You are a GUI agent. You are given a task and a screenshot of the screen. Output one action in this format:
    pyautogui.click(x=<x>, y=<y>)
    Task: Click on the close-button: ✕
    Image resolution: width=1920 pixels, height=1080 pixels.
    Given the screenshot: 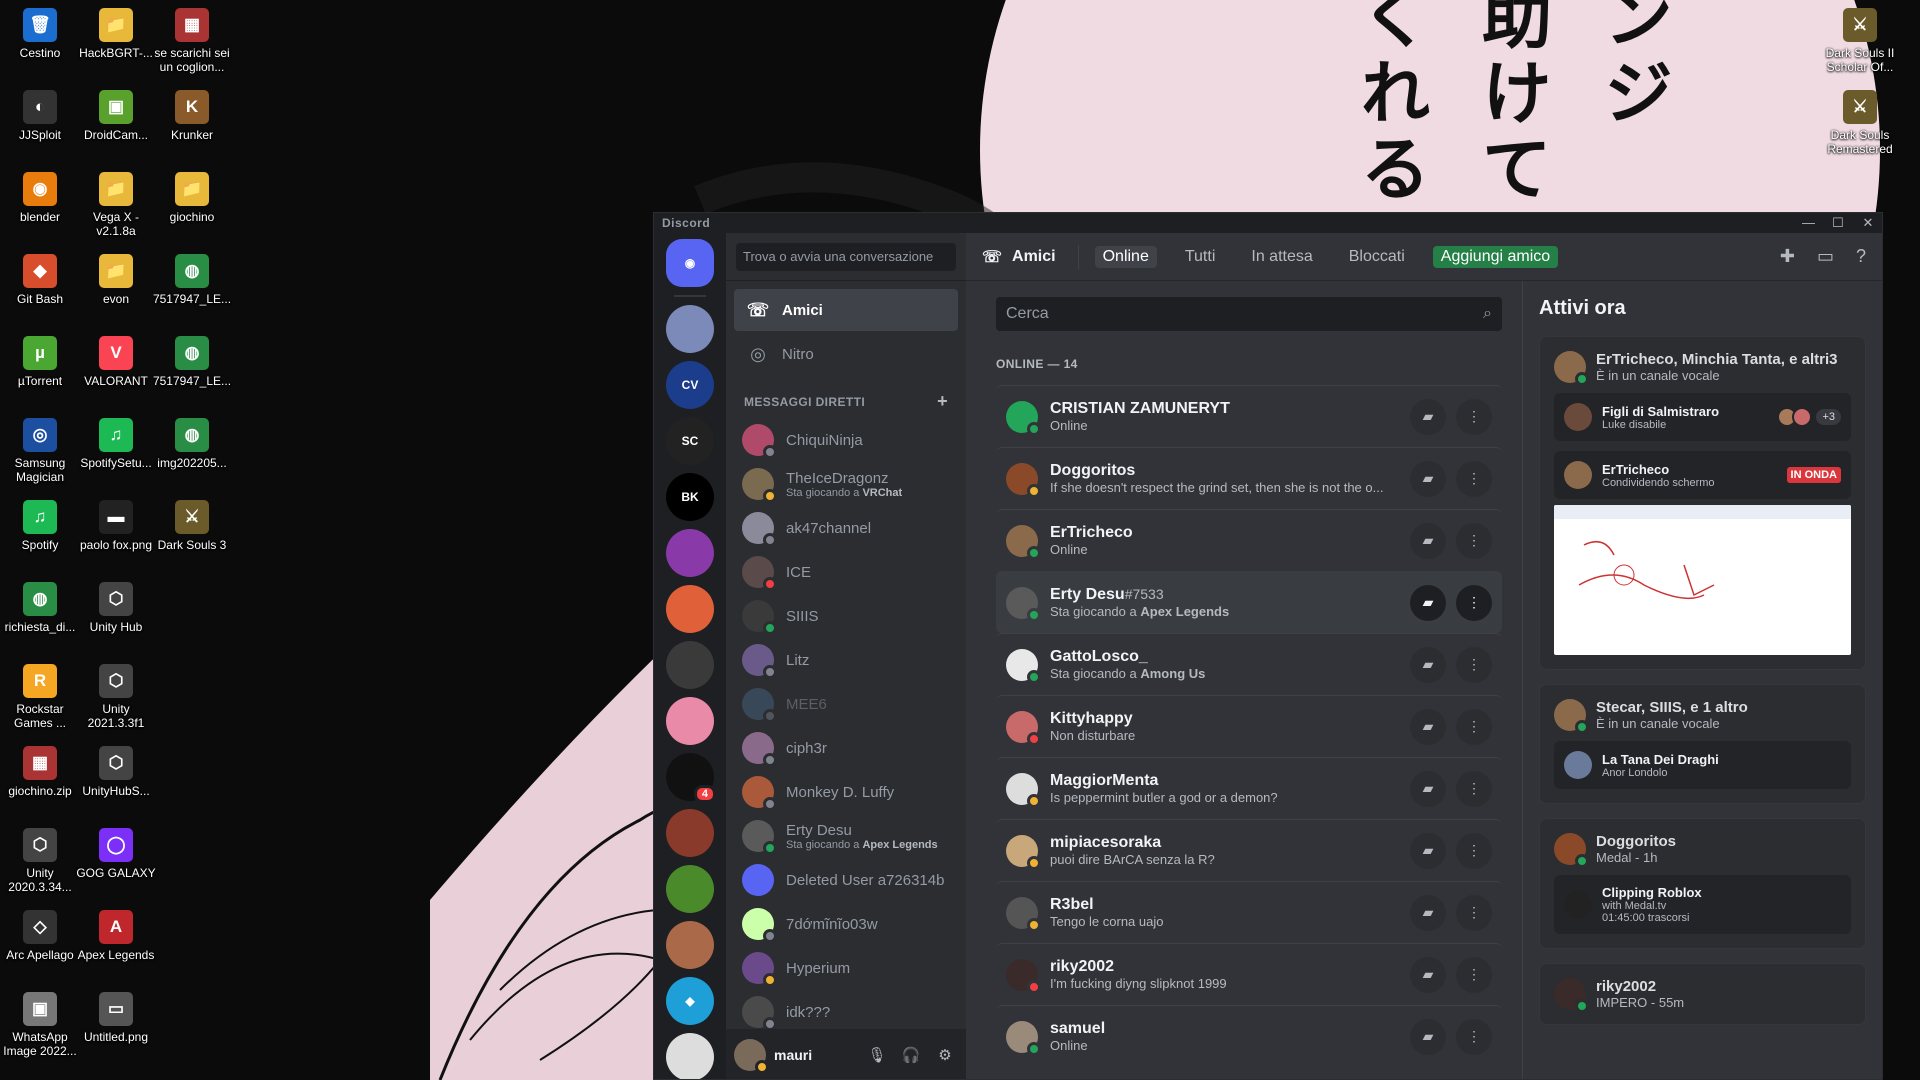 What is the action you would take?
    pyautogui.click(x=1868, y=223)
    